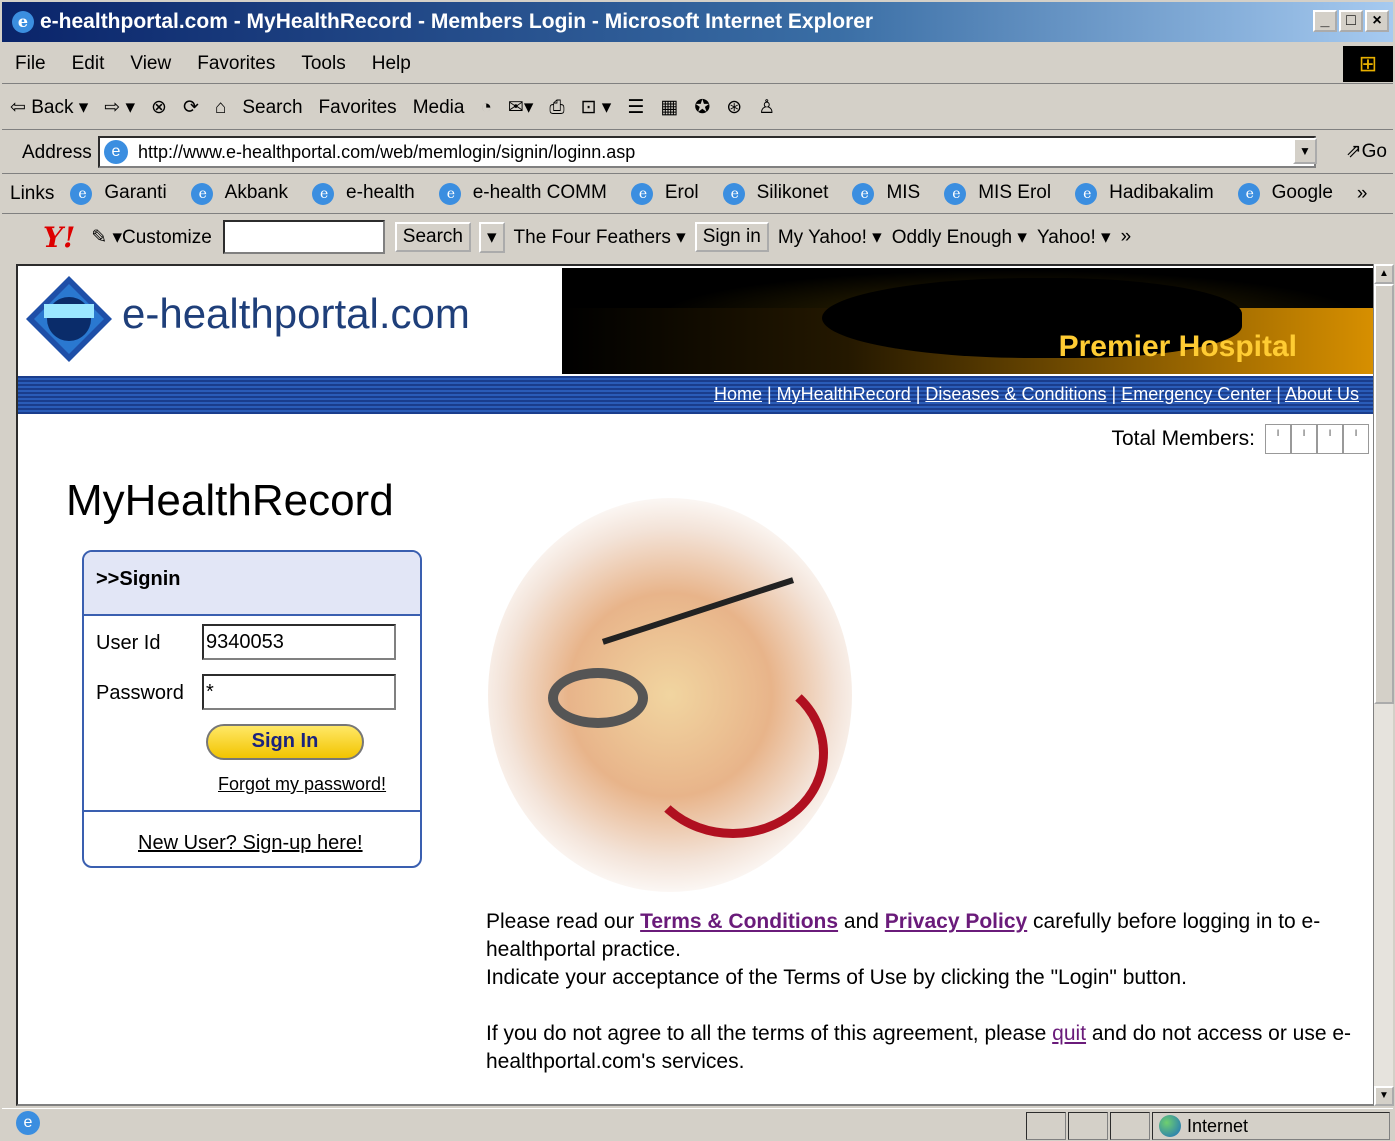 The height and width of the screenshot is (1141, 1395). I want to click on home-icon: ⌂, so click(220, 108).